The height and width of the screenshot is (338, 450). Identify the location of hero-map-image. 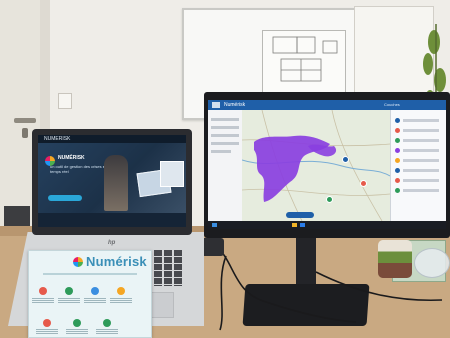
(172, 174).